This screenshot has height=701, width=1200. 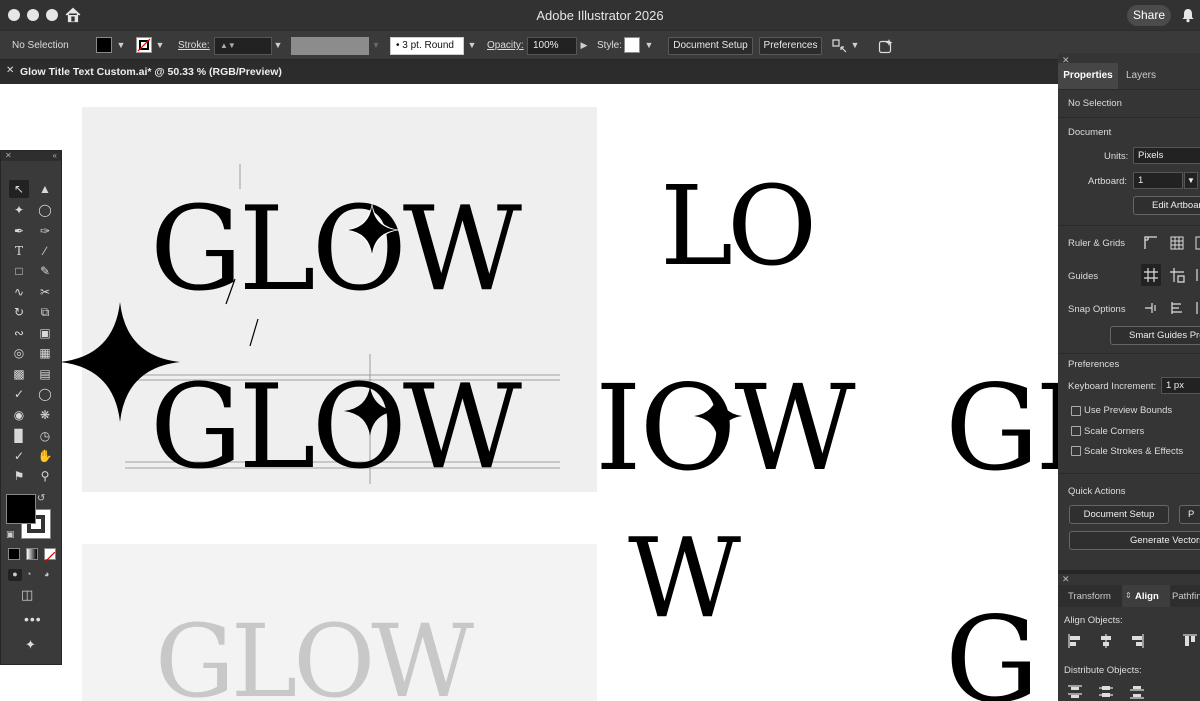 What do you see at coordinates (194, 45) in the screenshot?
I see `stroke-label: Stroke:` at bounding box center [194, 45].